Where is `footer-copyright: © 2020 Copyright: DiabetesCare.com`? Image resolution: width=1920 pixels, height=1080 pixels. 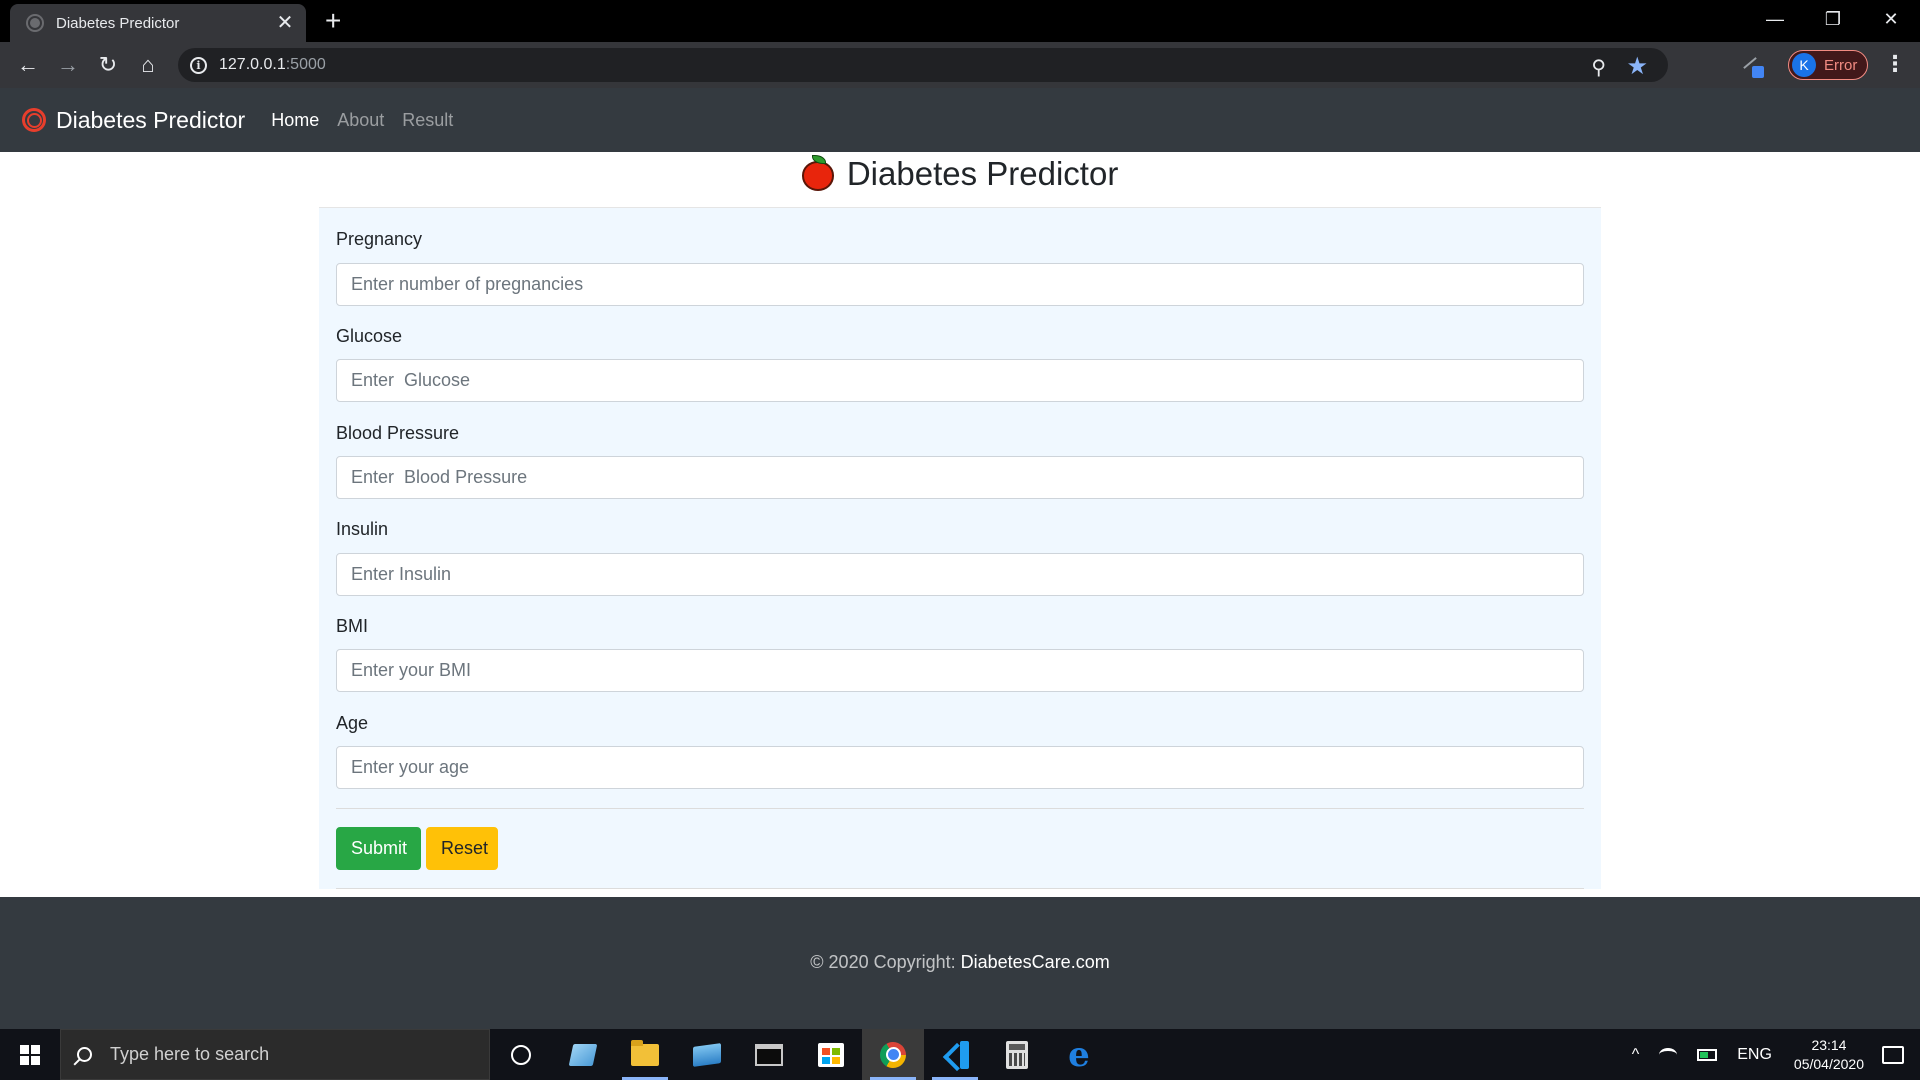 footer-copyright: © 2020 Copyright: DiabetesCare.com is located at coordinates (960, 962).